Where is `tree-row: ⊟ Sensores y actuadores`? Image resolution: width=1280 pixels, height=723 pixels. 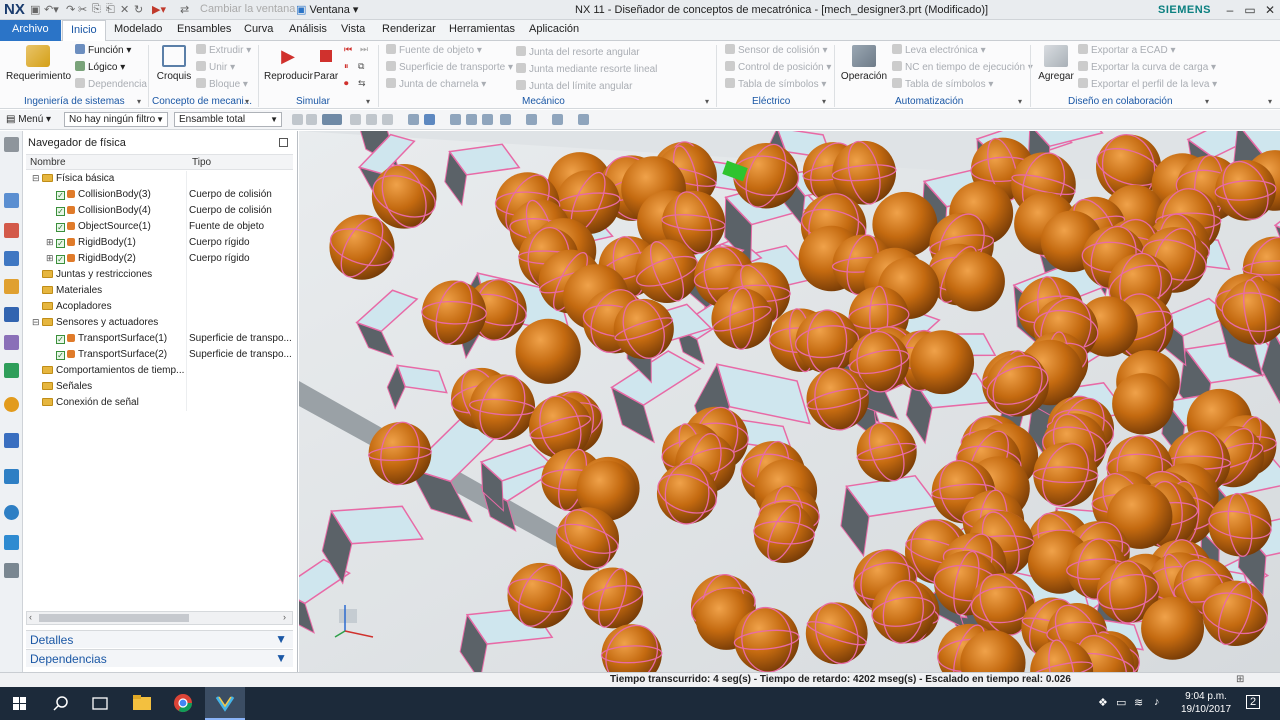
tree-row: ⊟ Sensores y actuadores is located at coordinates (159, 323).